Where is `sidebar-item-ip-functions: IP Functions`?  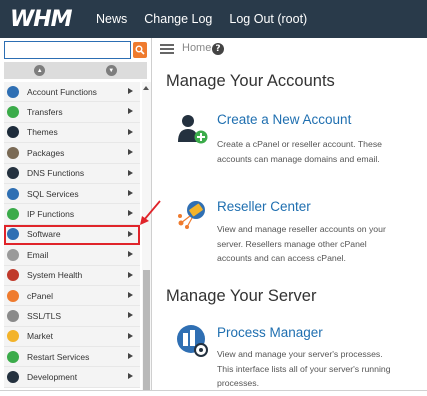 sidebar-item-ip-functions: IP Functions is located at coordinates (72, 214).